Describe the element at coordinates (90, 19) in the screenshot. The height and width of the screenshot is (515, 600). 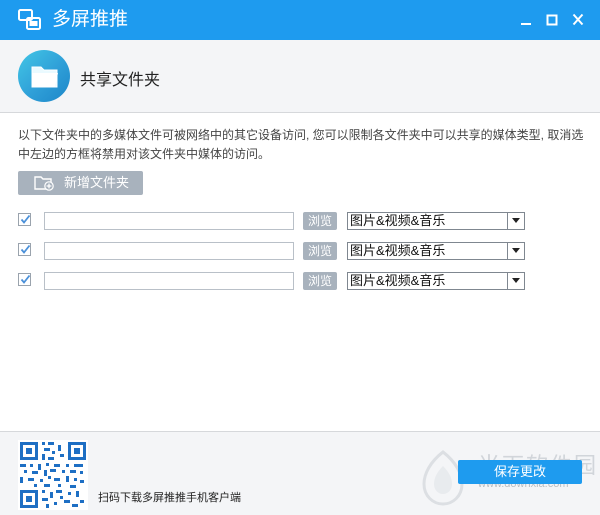
I see `window-title: 多屏推推` at that location.